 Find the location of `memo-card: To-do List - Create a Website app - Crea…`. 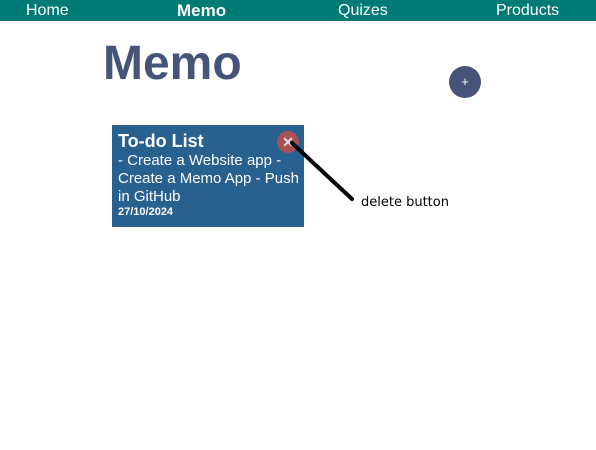

memo-card: To-do List - Create a Website app - Crea… is located at coordinates (208, 176).